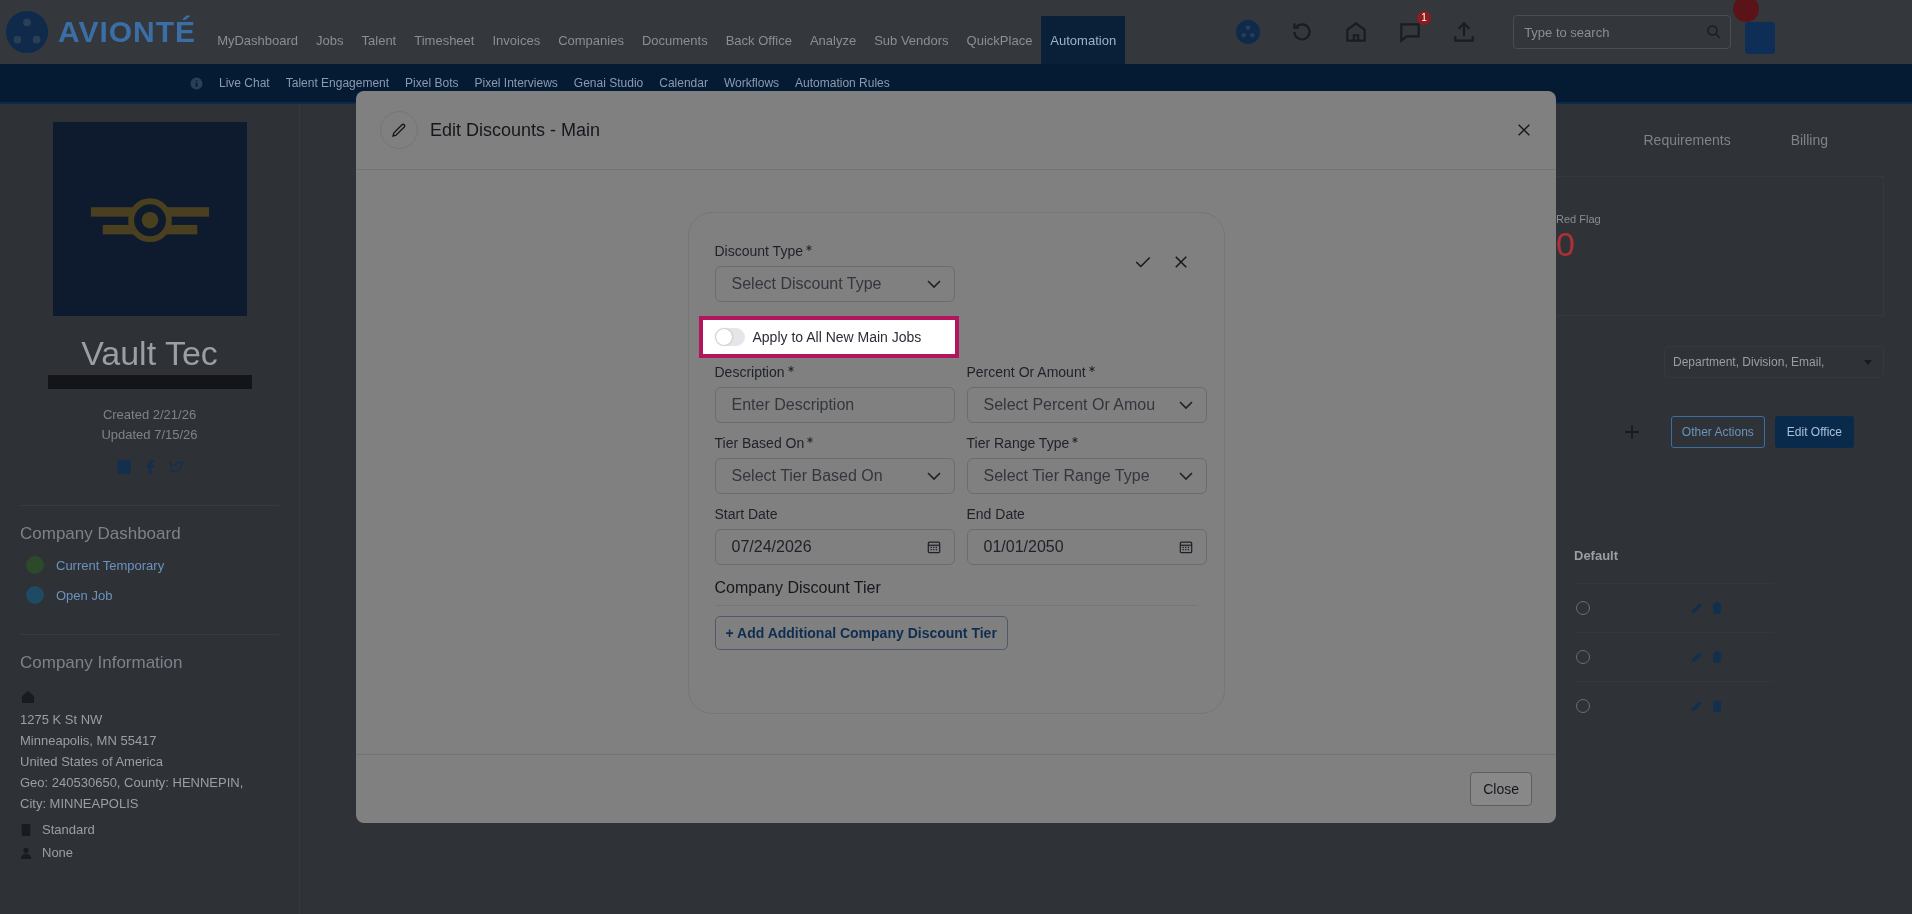 The width and height of the screenshot is (1912, 914). What do you see at coordinates (1086, 405) in the screenshot?
I see `dropdown: Select Percent Or Amou` at bounding box center [1086, 405].